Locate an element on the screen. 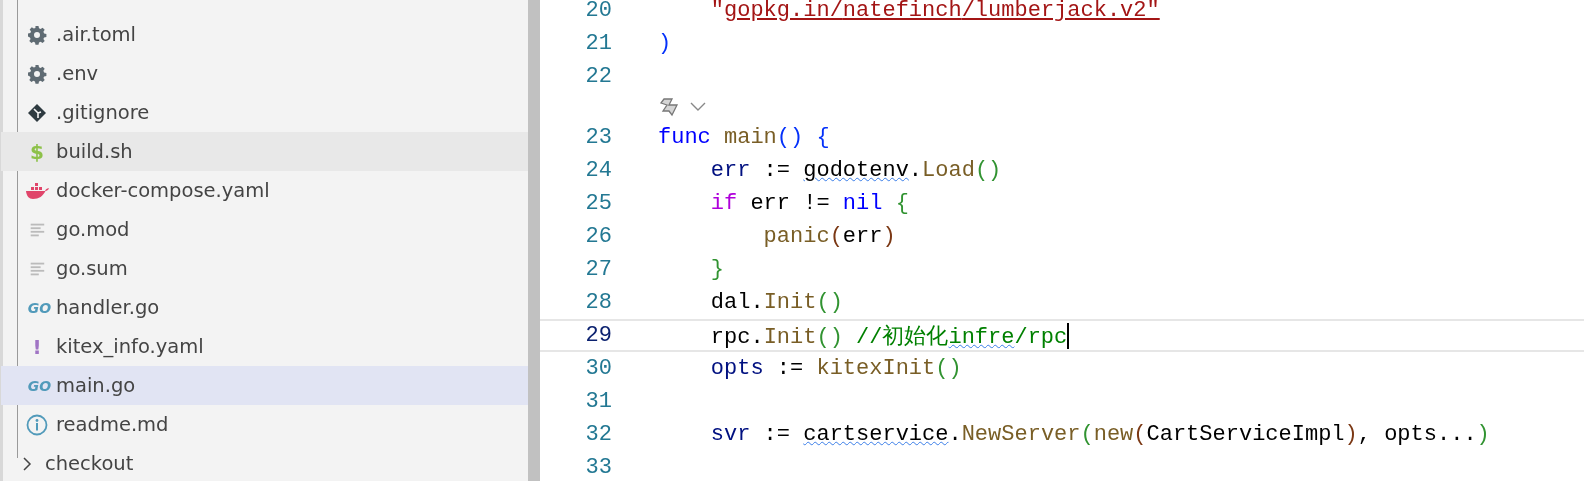  exclamation-icon: ! is located at coordinates (37, 346).